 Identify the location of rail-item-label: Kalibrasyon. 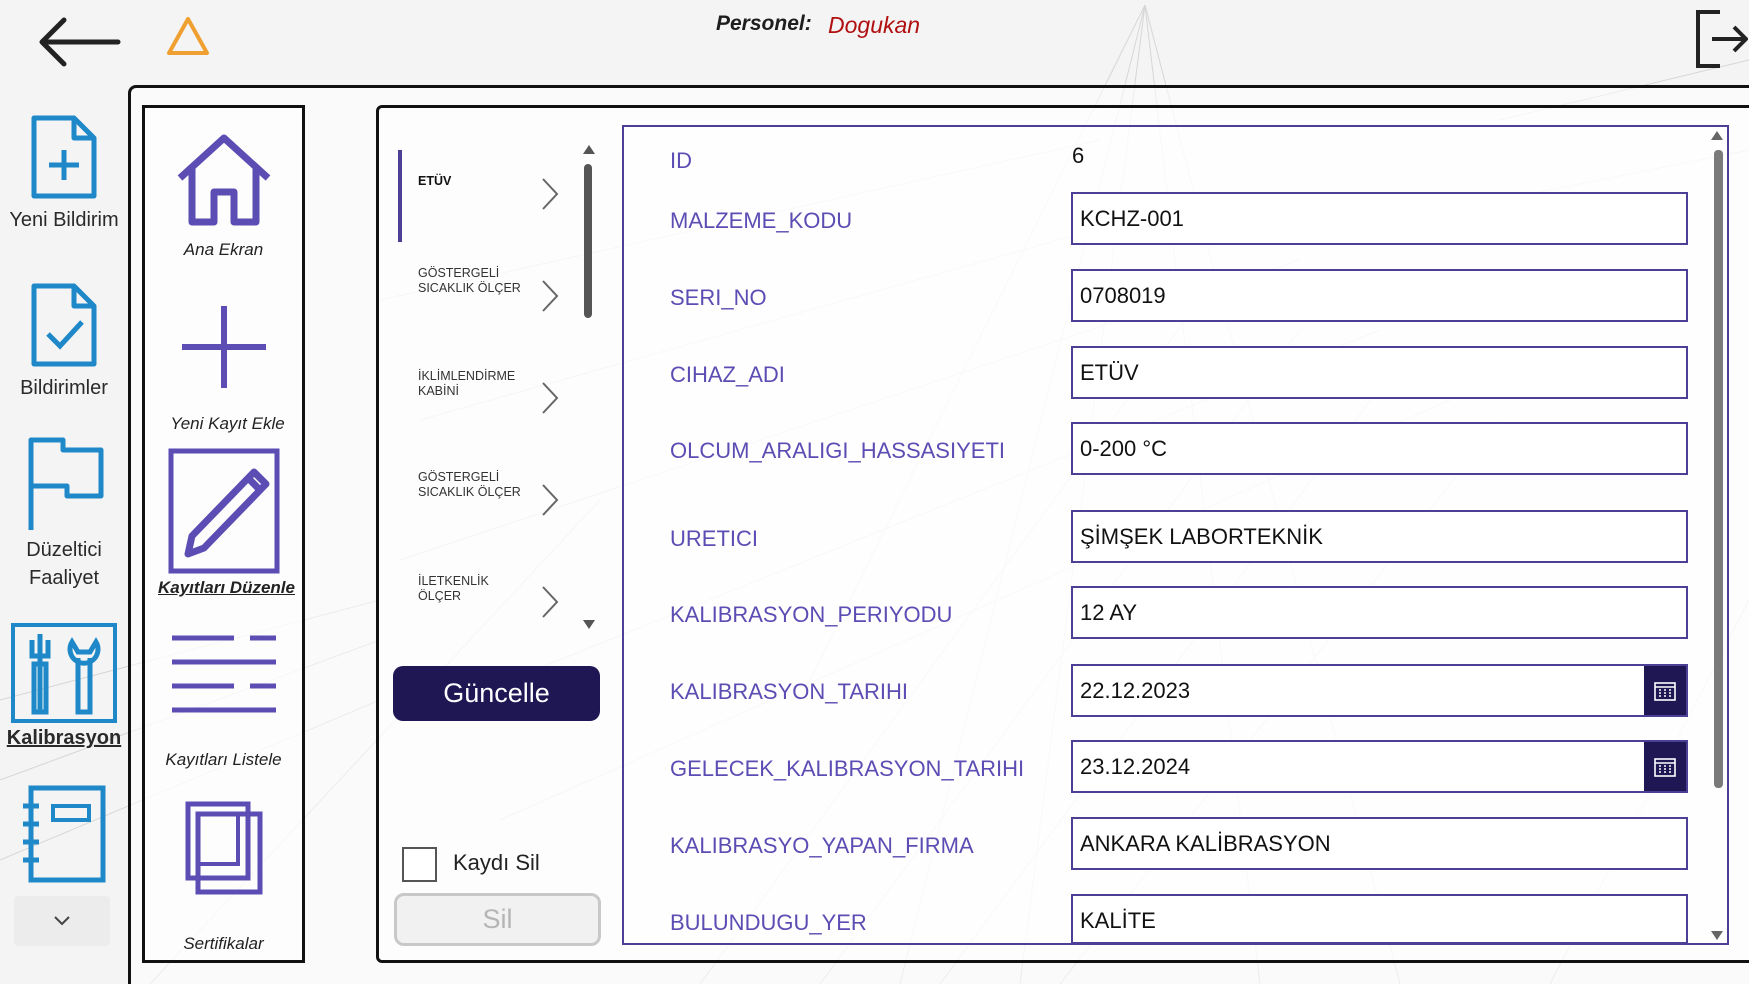
(64, 738).